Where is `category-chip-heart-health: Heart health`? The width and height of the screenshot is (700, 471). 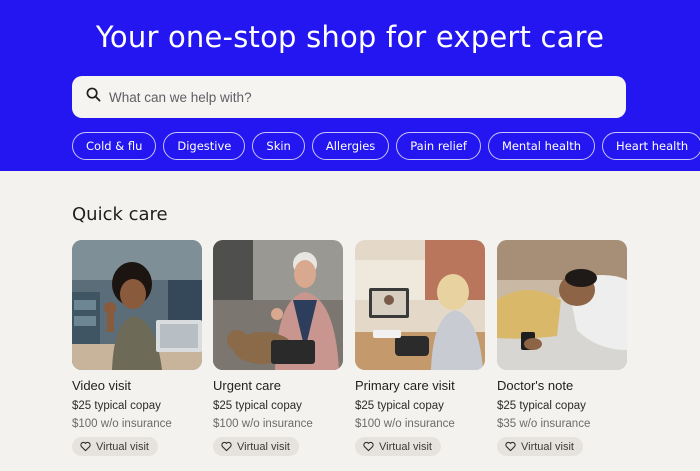 category-chip-heart-health: Heart health is located at coordinates (651, 146).